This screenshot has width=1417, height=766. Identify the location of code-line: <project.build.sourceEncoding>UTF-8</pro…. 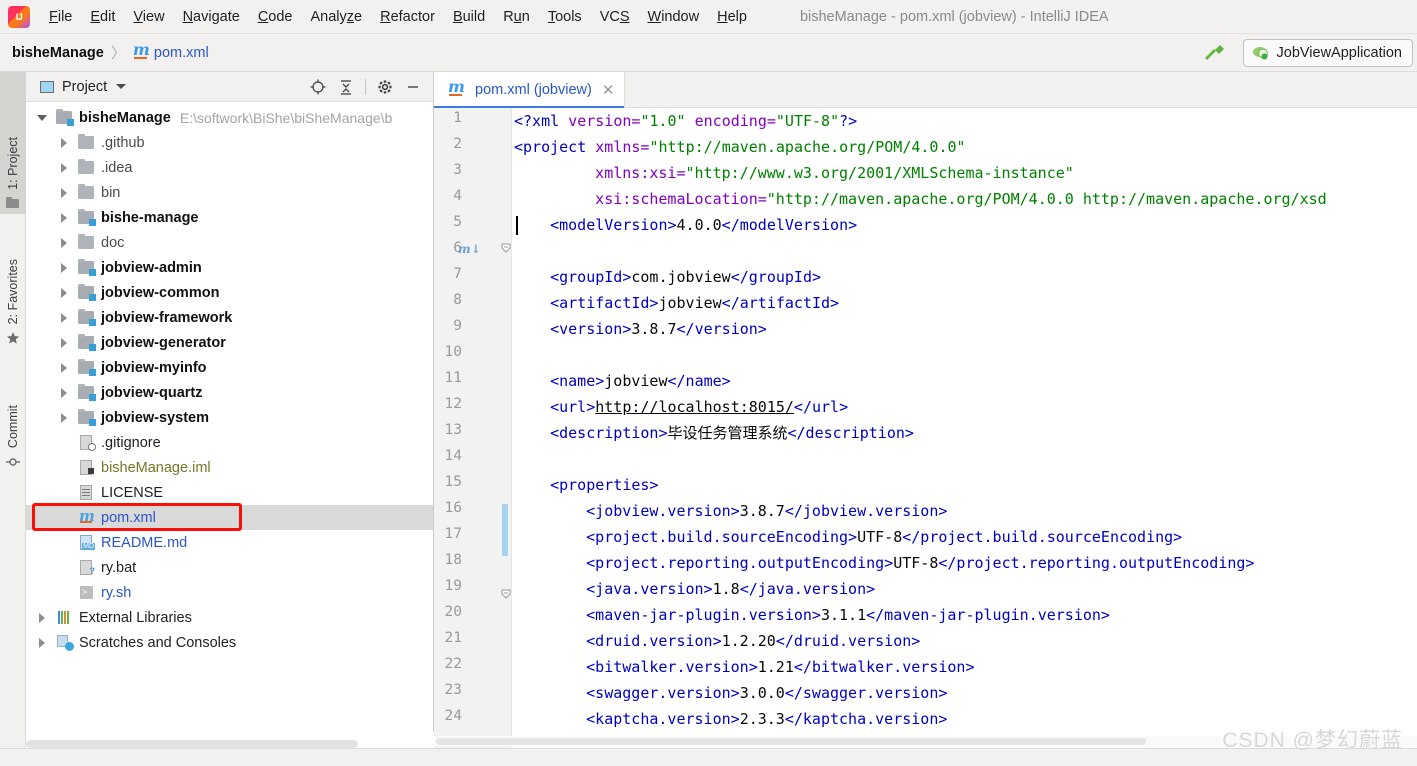
(884, 537).